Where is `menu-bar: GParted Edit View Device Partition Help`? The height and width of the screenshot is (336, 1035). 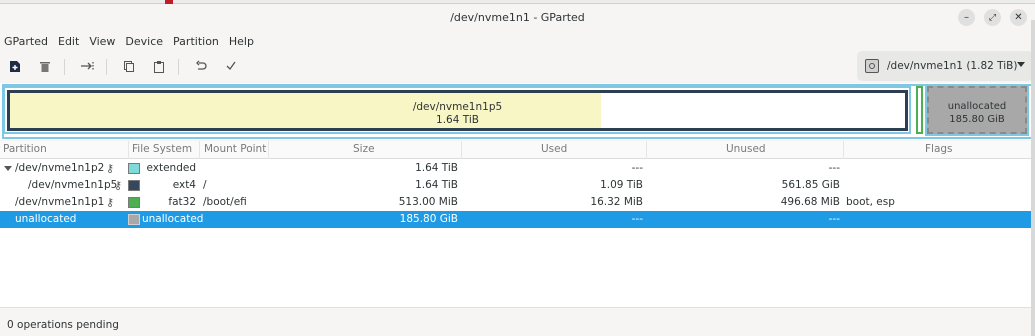 menu-bar: GParted Edit View Device Partition Help is located at coordinates (130, 41).